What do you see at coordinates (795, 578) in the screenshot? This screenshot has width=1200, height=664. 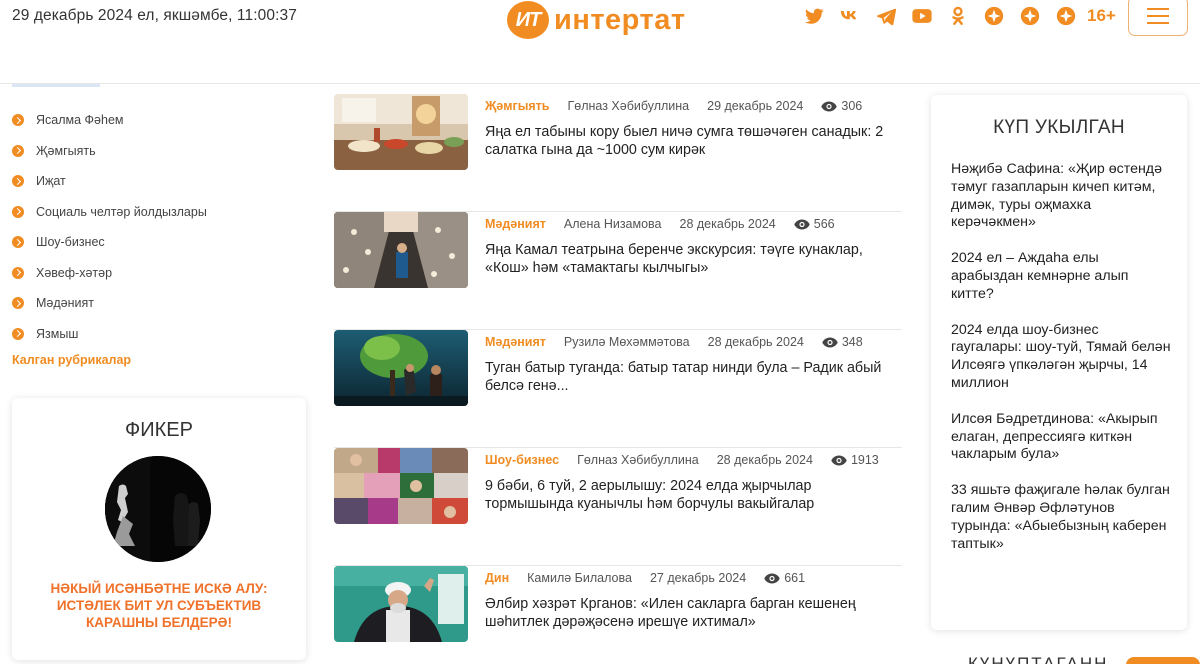 I see `news-views-count: 661` at bounding box center [795, 578].